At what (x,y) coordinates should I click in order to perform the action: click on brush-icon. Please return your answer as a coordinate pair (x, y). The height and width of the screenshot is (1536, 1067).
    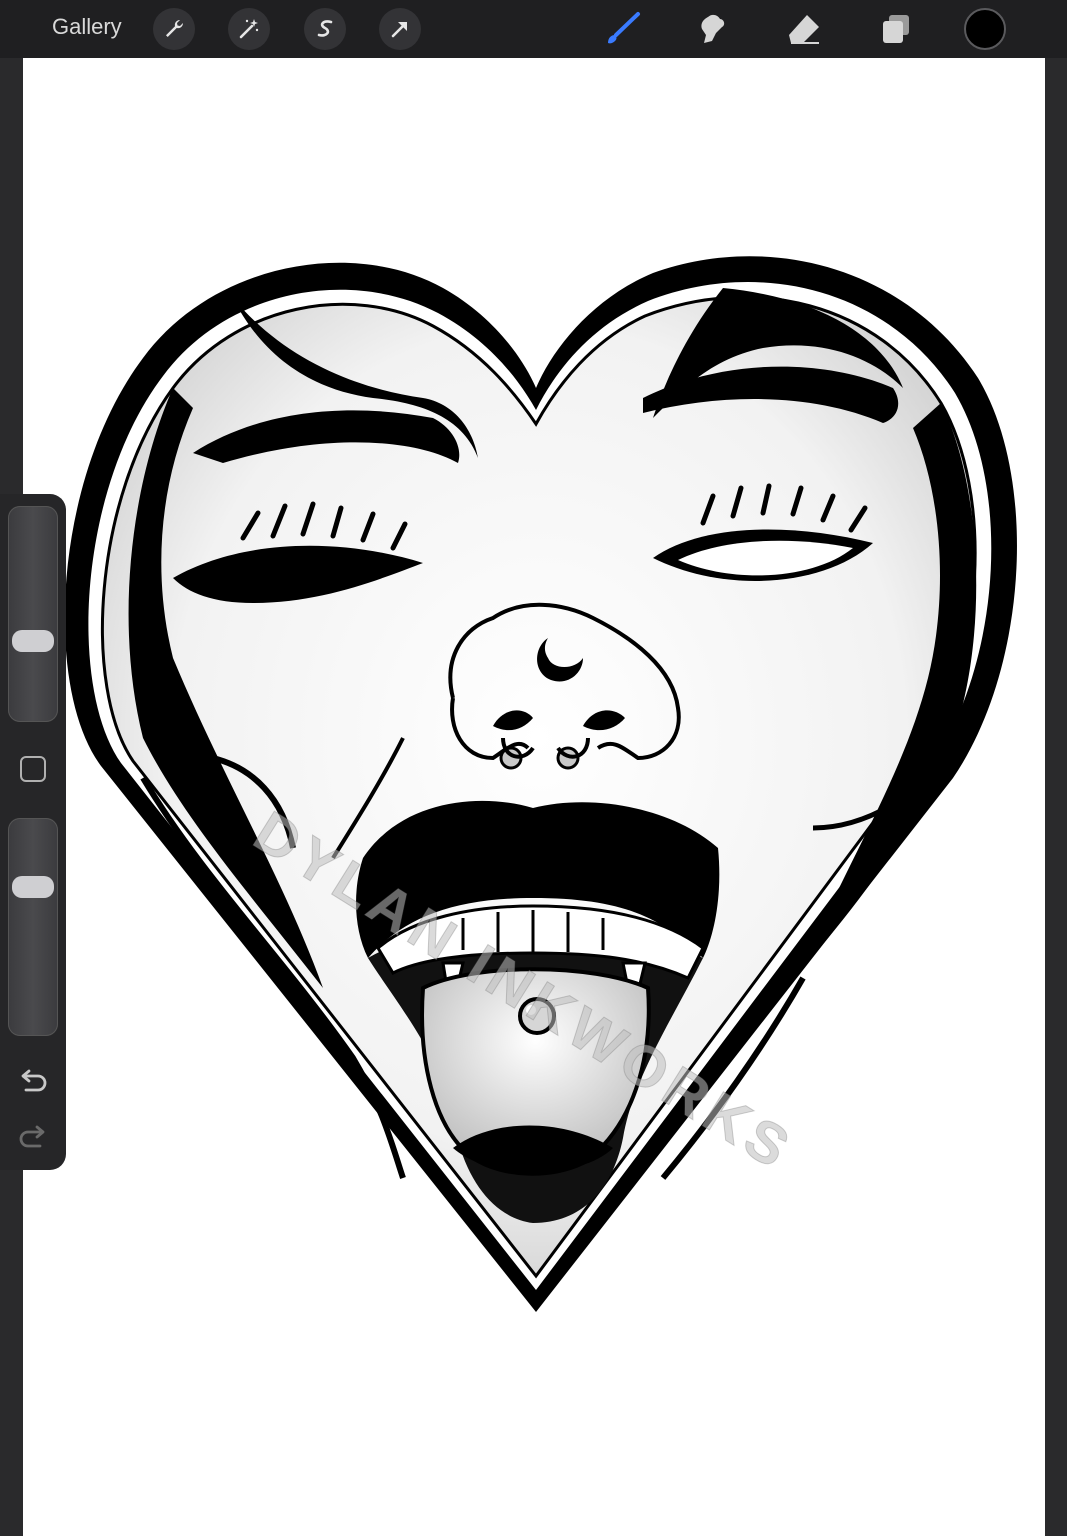
    Looking at the image, I should click on (624, 28).